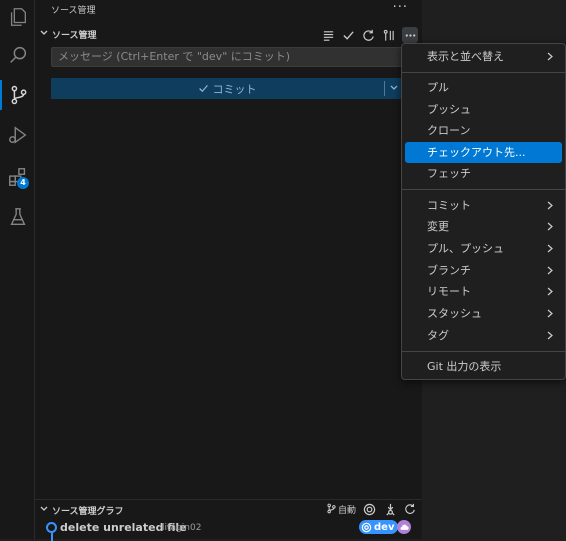  What do you see at coordinates (449, 130) in the screenshot?
I see `menu-item-label: クローン` at bounding box center [449, 130].